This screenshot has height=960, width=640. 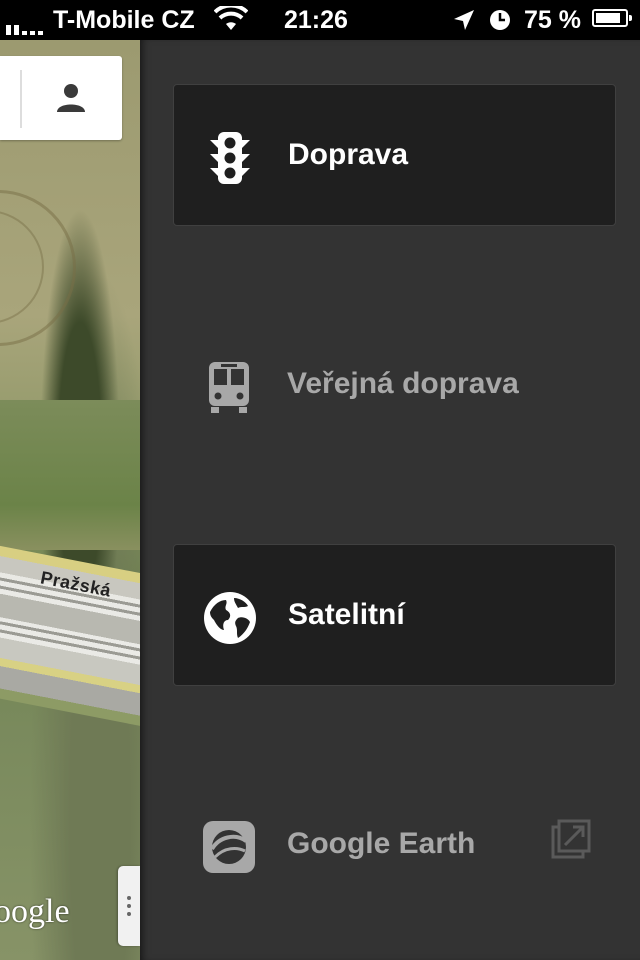 What do you see at coordinates (71, 100) in the screenshot?
I see `person-icon` at bounding box center [71, 100].